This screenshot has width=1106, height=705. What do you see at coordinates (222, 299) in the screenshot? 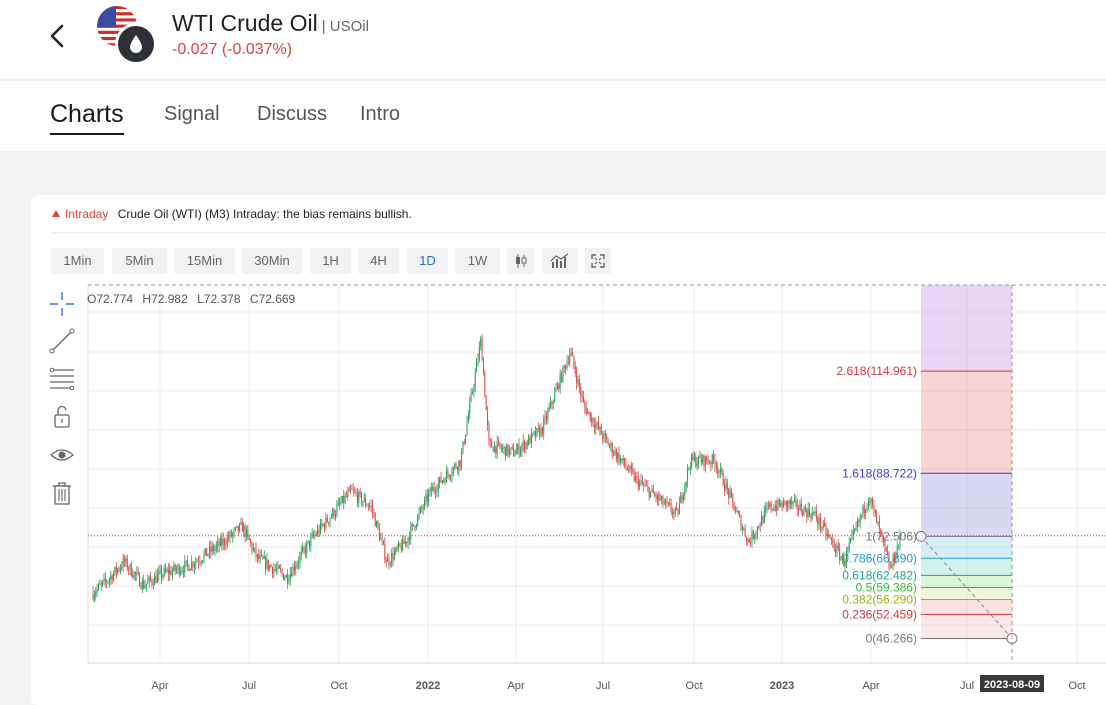
I see `ohlc-low: 72.378` at bounding box center [222, 299].